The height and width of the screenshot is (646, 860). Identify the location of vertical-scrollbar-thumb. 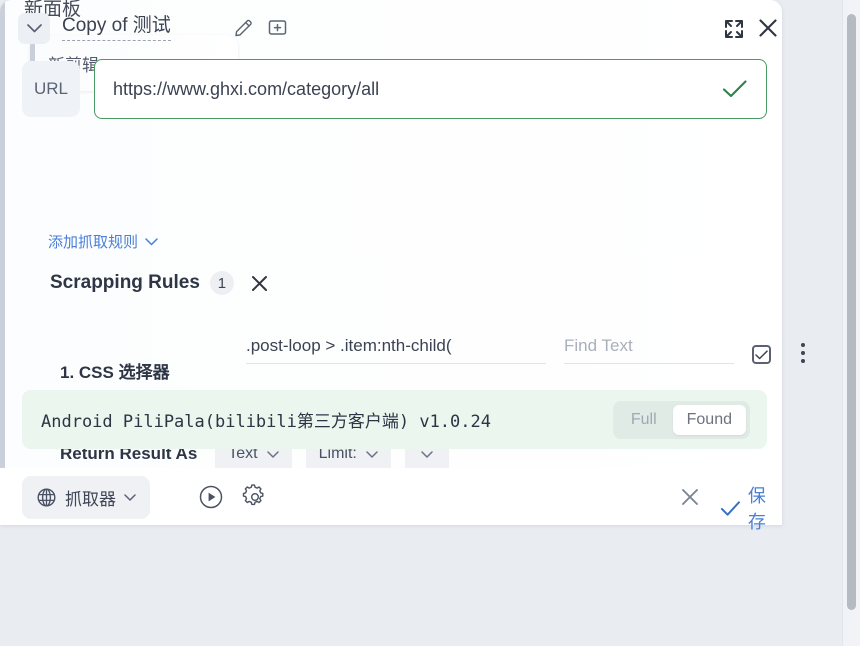
(851, 312).